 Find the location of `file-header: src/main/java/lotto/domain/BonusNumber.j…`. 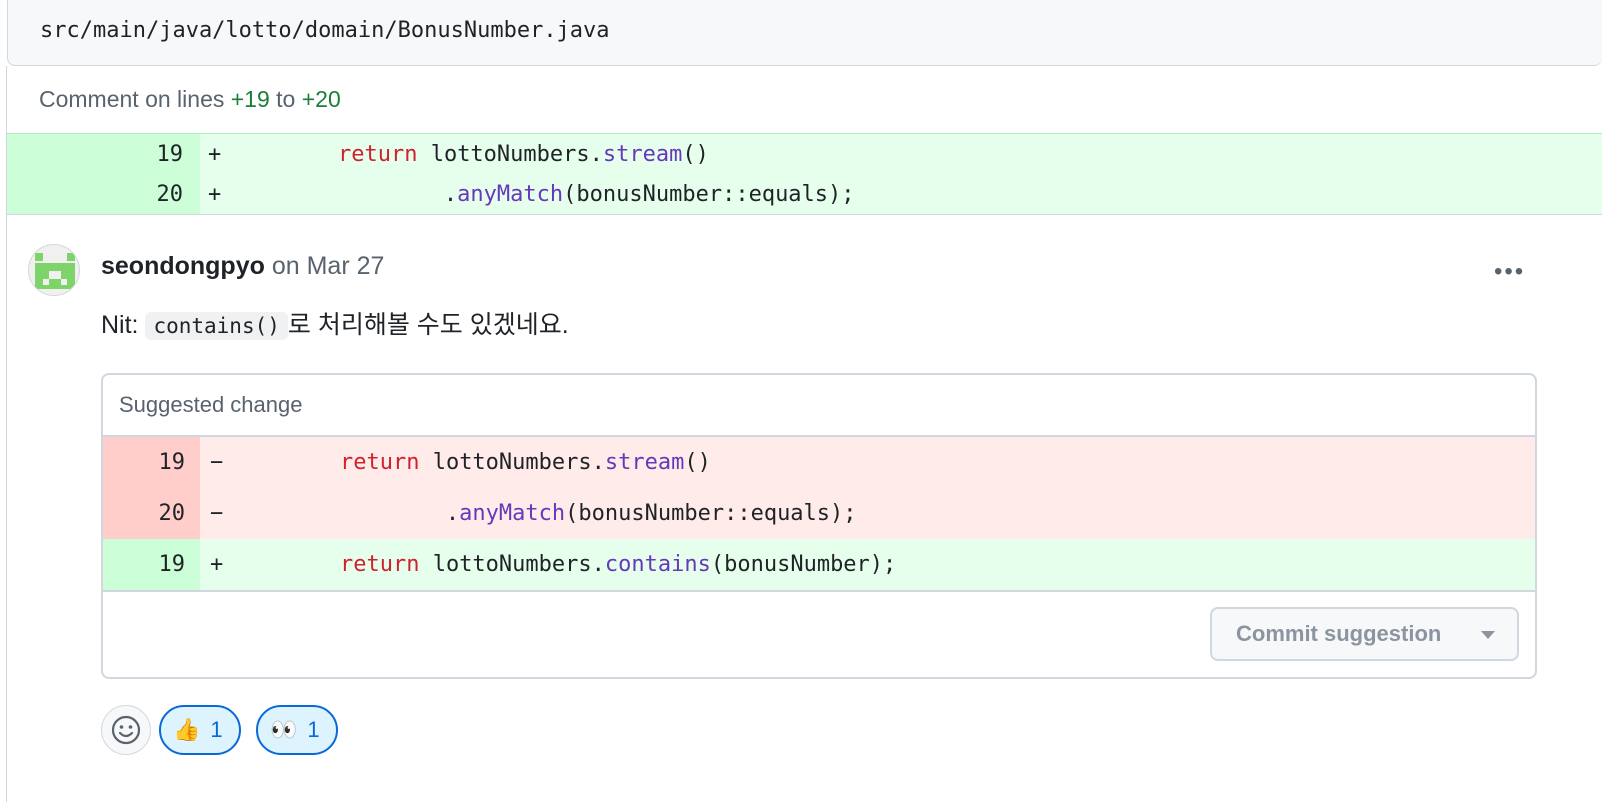

file-header: src/main/java/lotto/domain/BonusNumber.j… is located at coordinates (804, 33).